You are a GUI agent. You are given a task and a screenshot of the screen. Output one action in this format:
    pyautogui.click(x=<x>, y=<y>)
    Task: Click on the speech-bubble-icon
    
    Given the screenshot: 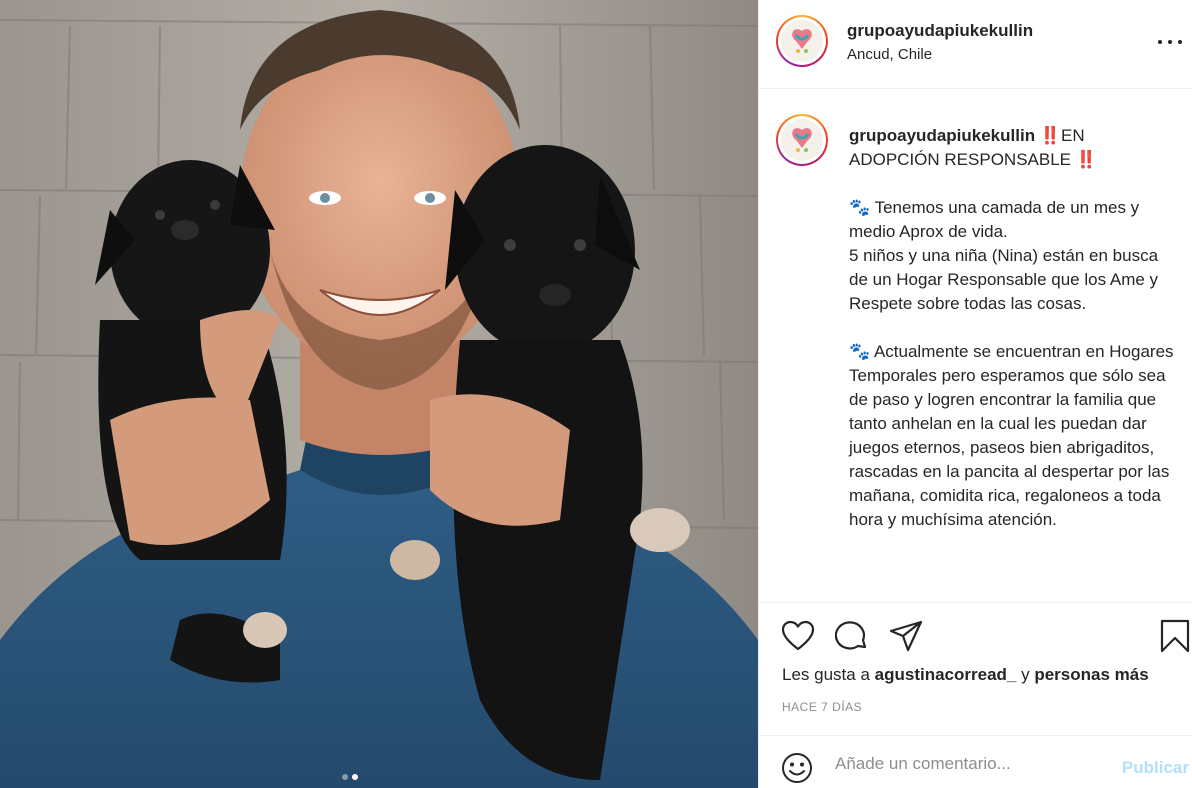 What is the action you would take?
    pyautogui.click(x=852, y=636)
    